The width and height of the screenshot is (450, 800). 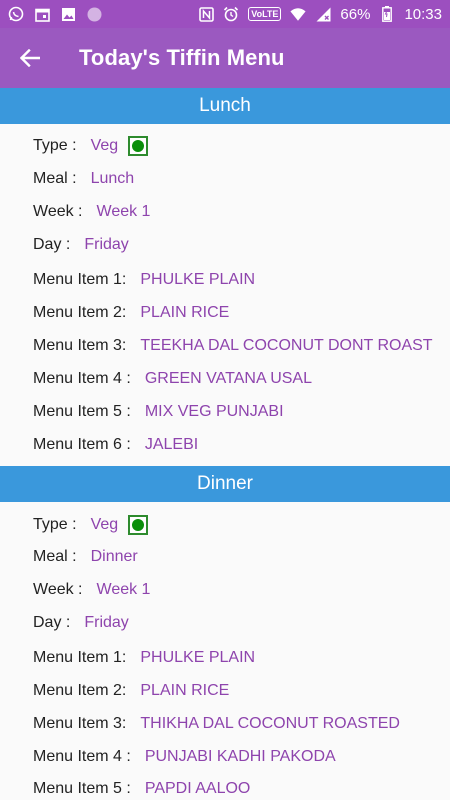 I want to click on lunch-menu-item-4: Menu Item 4 : GREEN VATANA USAL, so click(x=172, y=379).